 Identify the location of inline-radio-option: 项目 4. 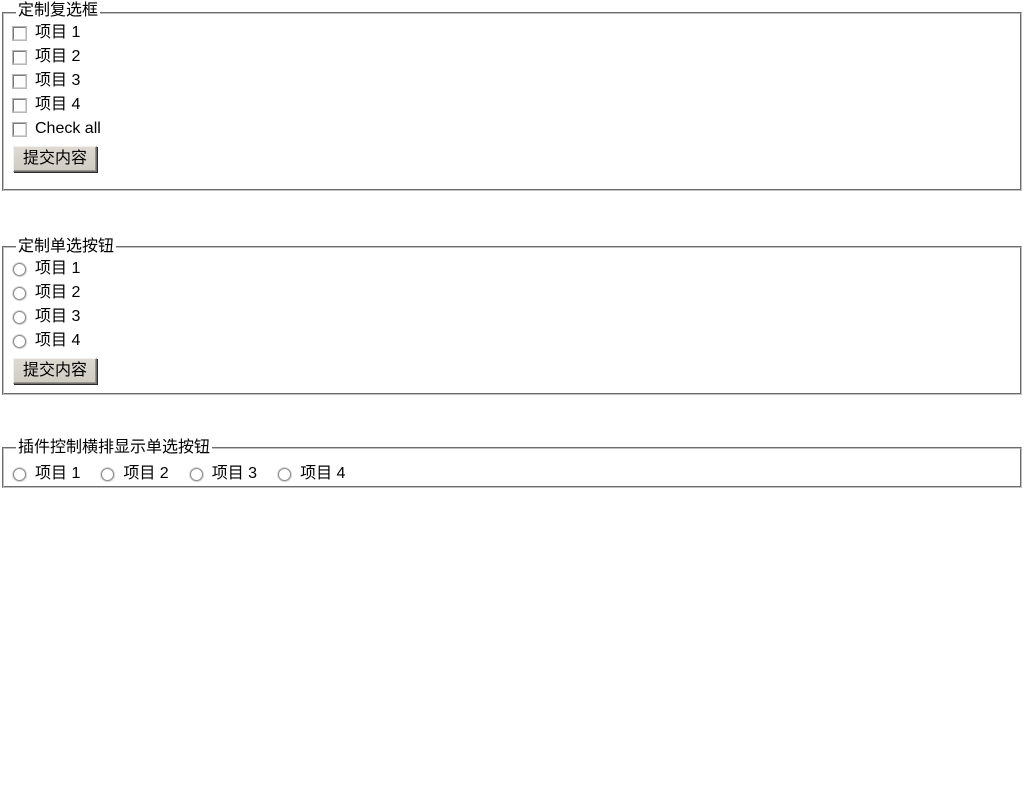
(310, 474).